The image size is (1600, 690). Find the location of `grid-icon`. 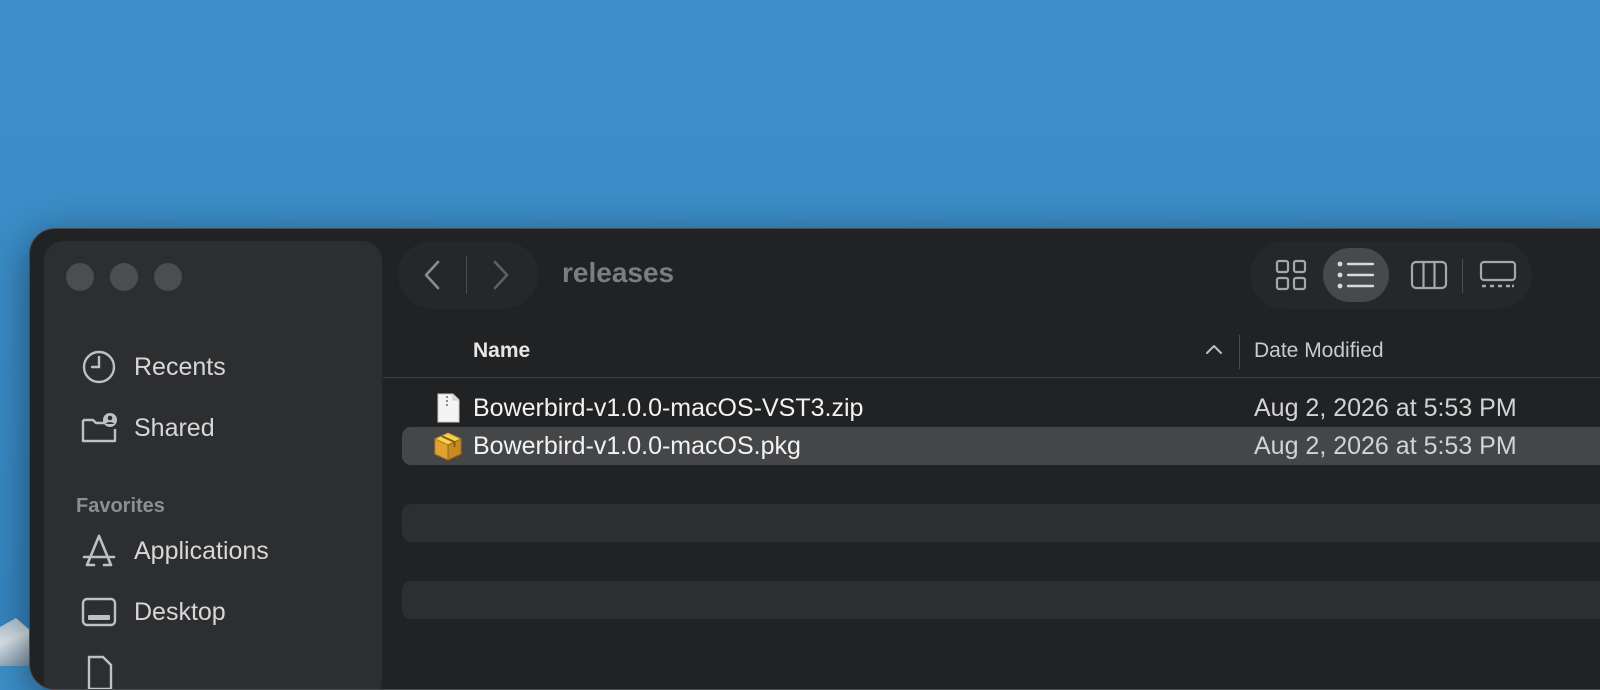

grid-icon is located at coordinates (1291, 275).